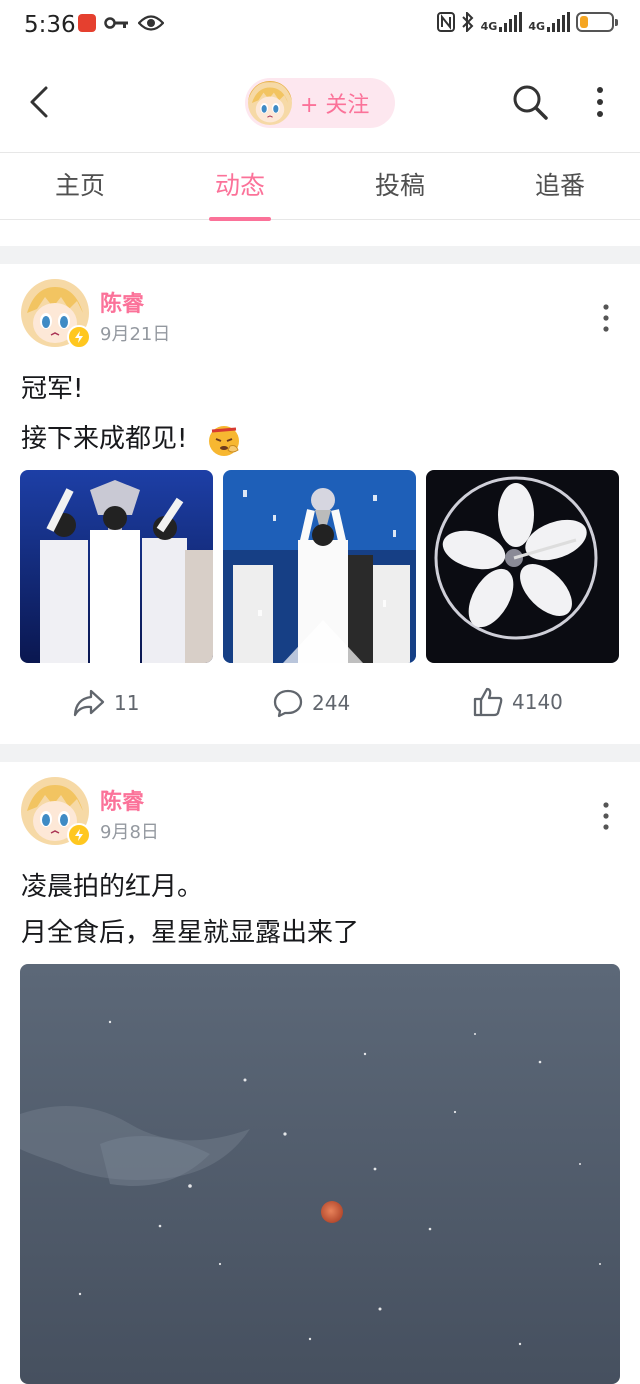 This screenshot has width=640, height=1384. Describe the element at coordinates (50, 25) in the screenshot. I see `status-time: 5:36` at that location.